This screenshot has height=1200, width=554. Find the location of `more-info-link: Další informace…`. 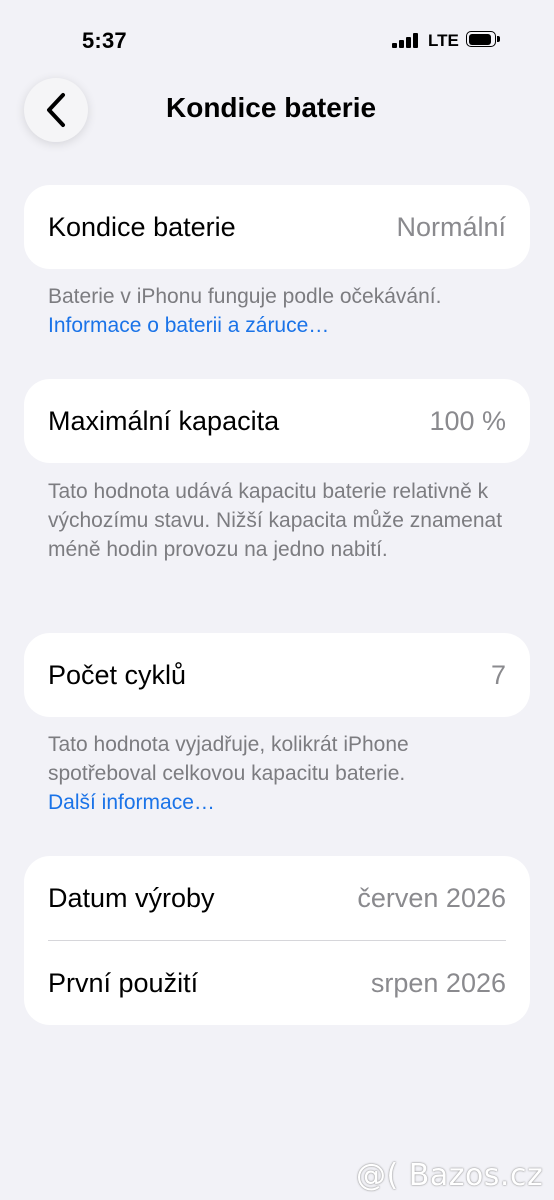

more-info-link: Další informace… is located at coordinates (131, 802).